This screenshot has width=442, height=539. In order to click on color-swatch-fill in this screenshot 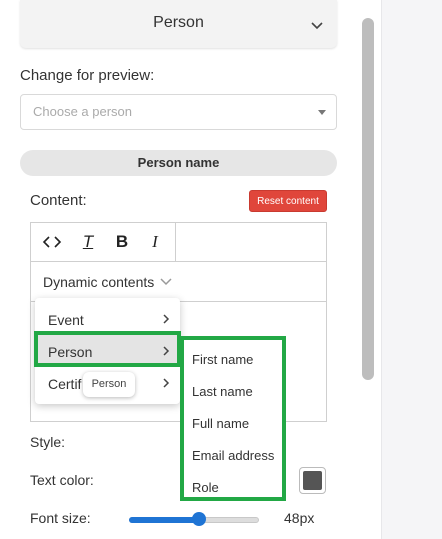, I will do `click(312, 480)`.